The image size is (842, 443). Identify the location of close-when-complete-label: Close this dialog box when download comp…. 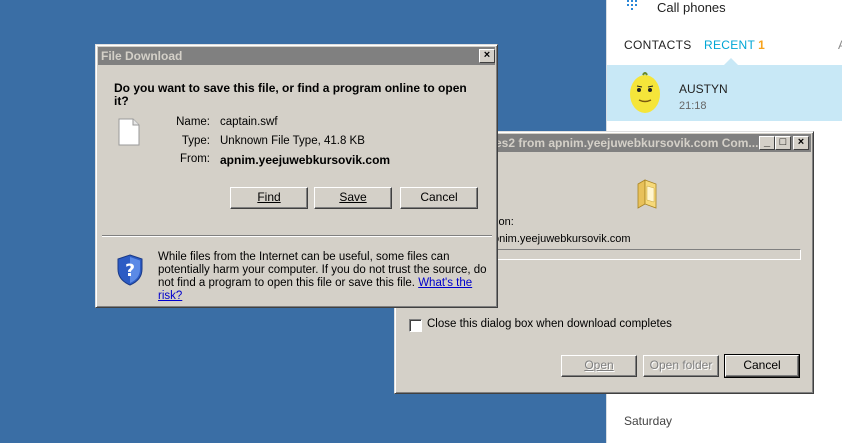
(549, 324).